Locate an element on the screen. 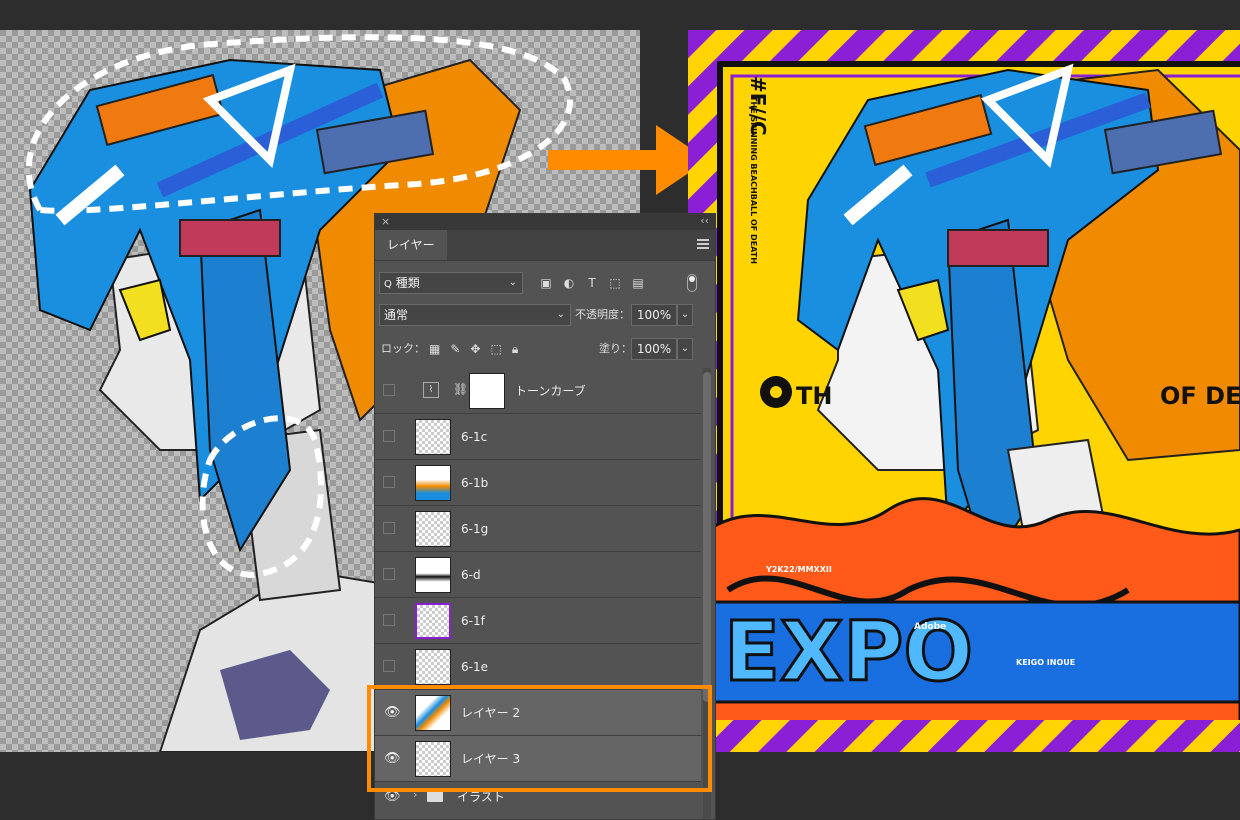 The height and width of the screenshot is (820, 1240). layers-scrollbar is located at coordinates (707, 593).